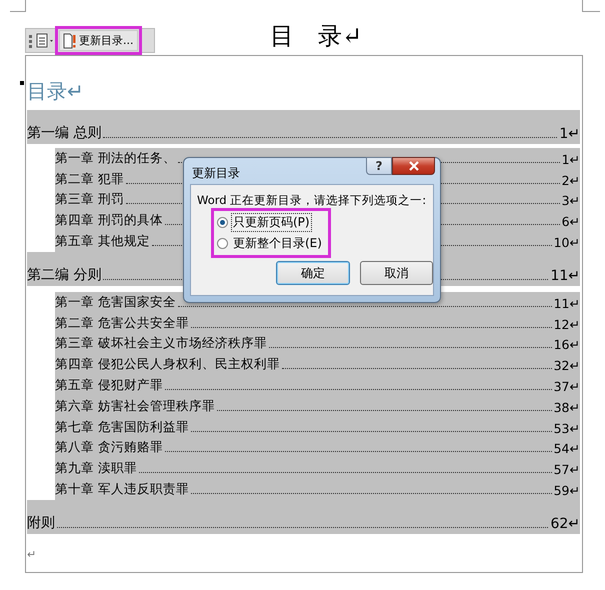 The height and width of the screenshot is (590, 605). Describe the element at coordinates (109, 221) in the screenshot. I see `entry-title: 第四章 刑罚的具体` at that location.